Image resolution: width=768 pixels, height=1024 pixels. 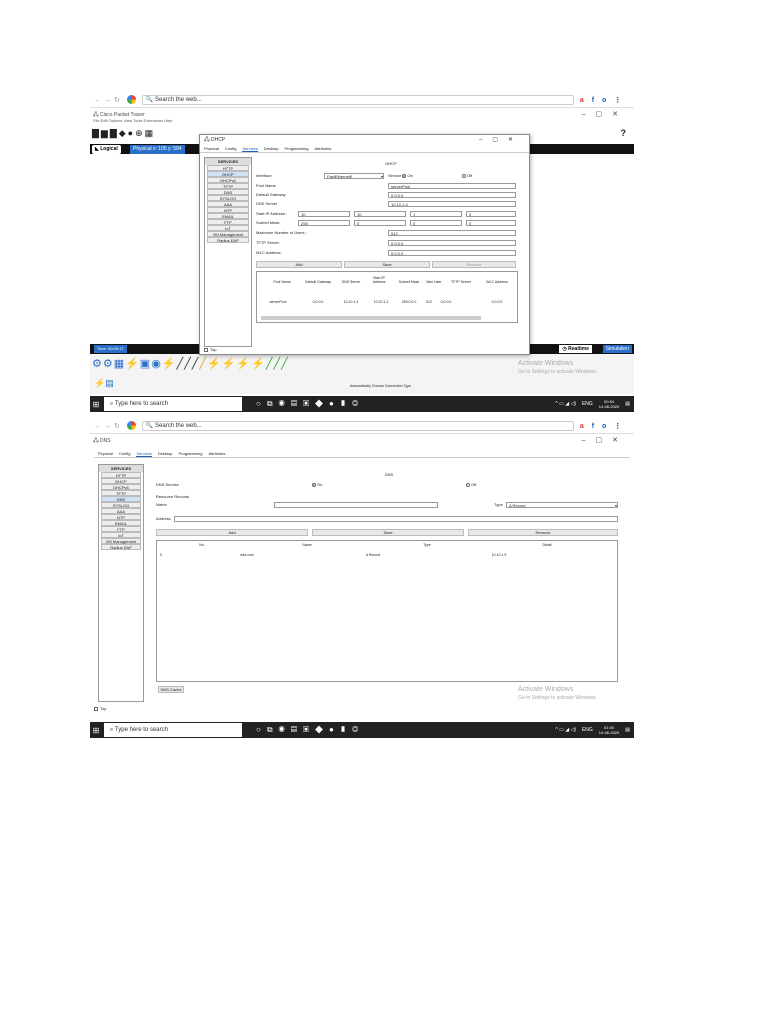 I want to click on connection-icons: ⚡▤, so click(x=104, y=383).